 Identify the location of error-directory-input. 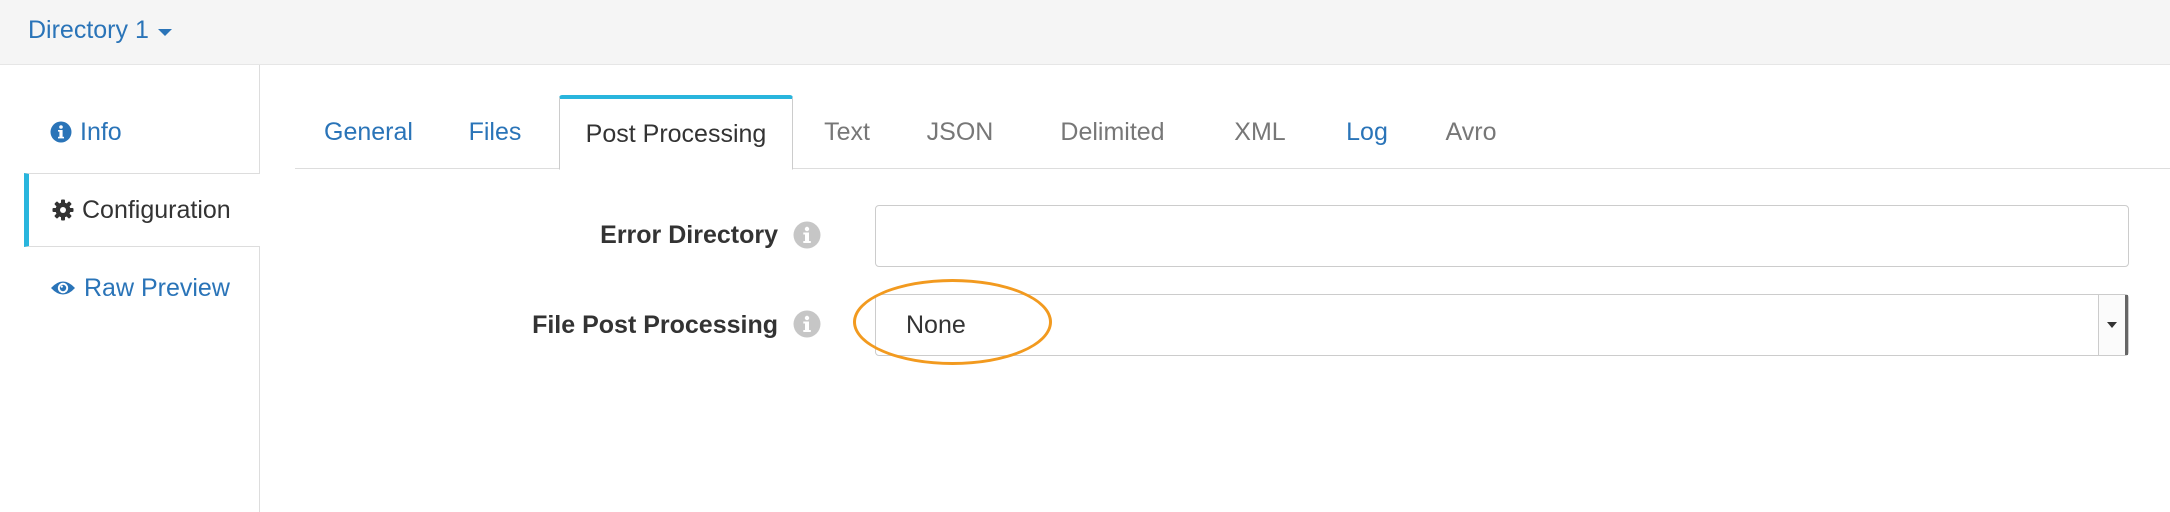
(1502, 236).